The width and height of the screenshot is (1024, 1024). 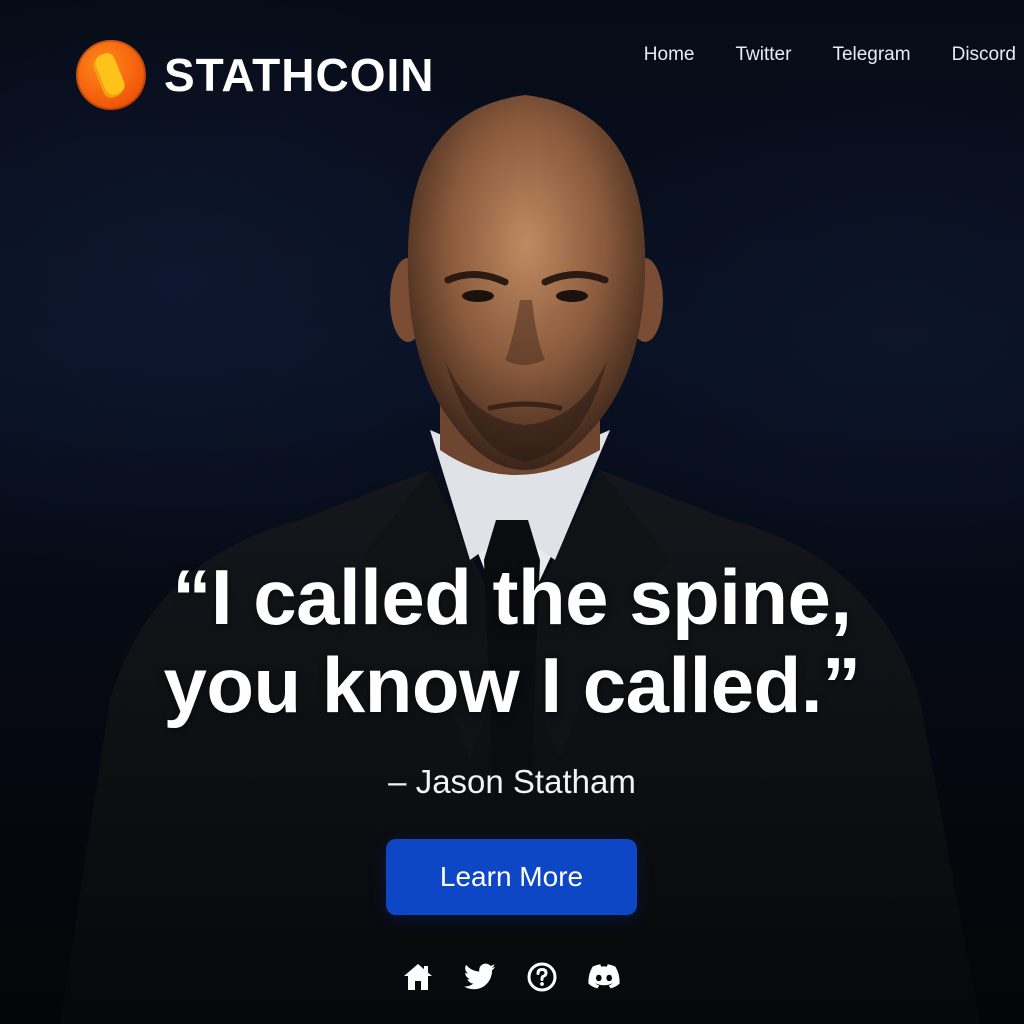 I want to click on home-icon, so click(x=418, y=977).